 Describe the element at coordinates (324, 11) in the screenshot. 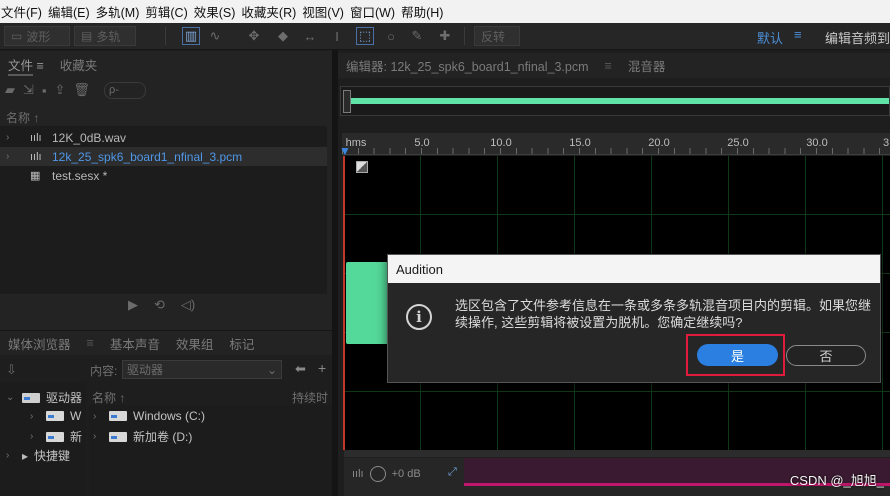

I see `menu-view: 视图(V)` at that location.